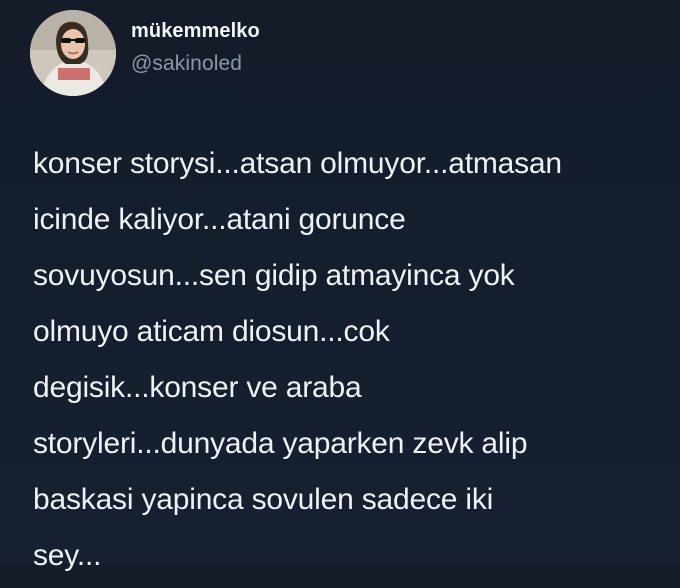 The image size is (680, 588). What do you see at coordinates (219, 219) in the screenshot?
I see `tweet-text-line: icinde kaliyor...atani gorunce` at bounding box center [219, 219].